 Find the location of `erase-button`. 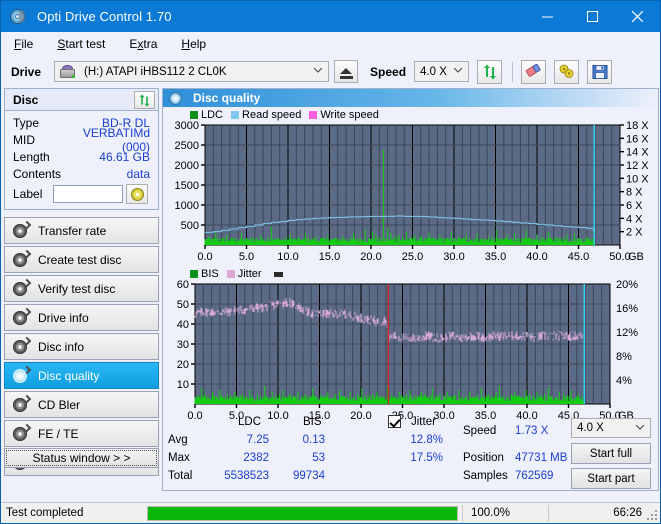

erase-button is located at coordinates (534, 71).